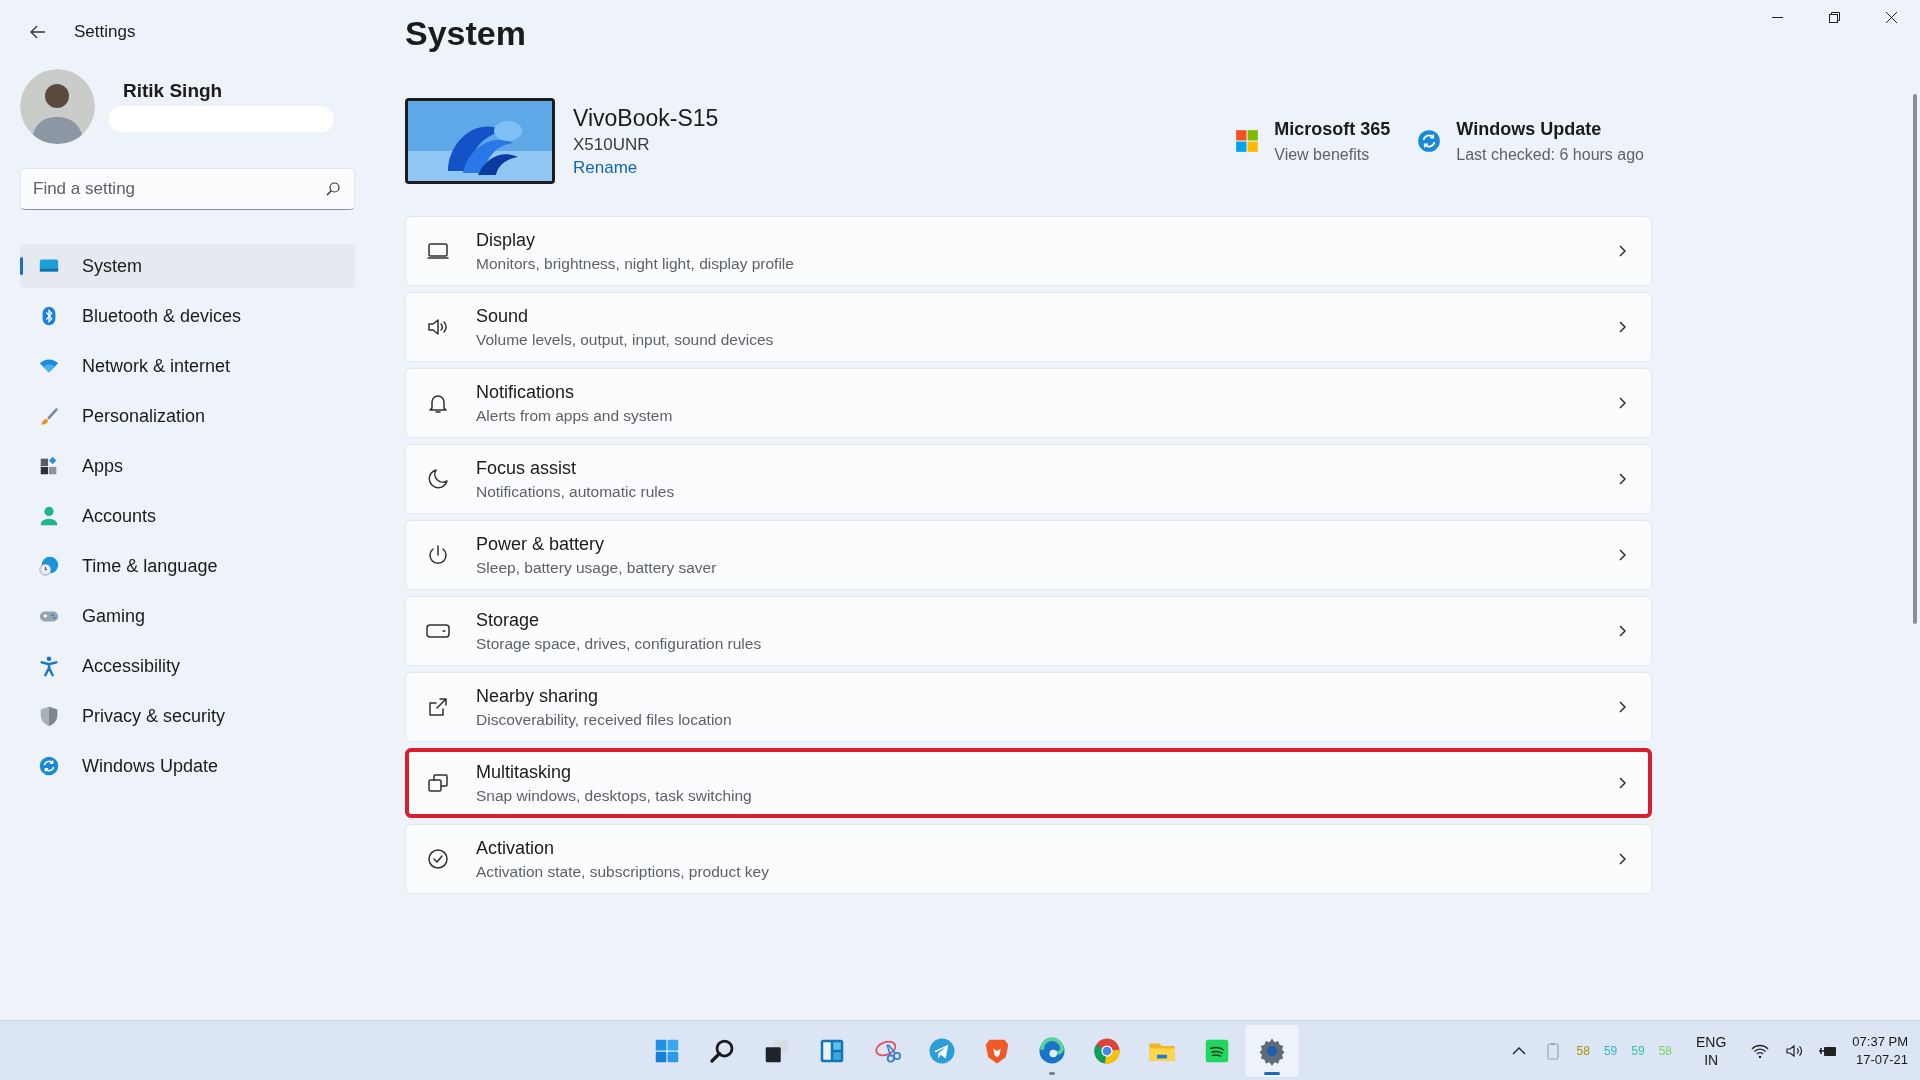  What do you see at coordinates (438, 479) in the screenshot?
I see `moon-icon` at bounding box center [438, 479].